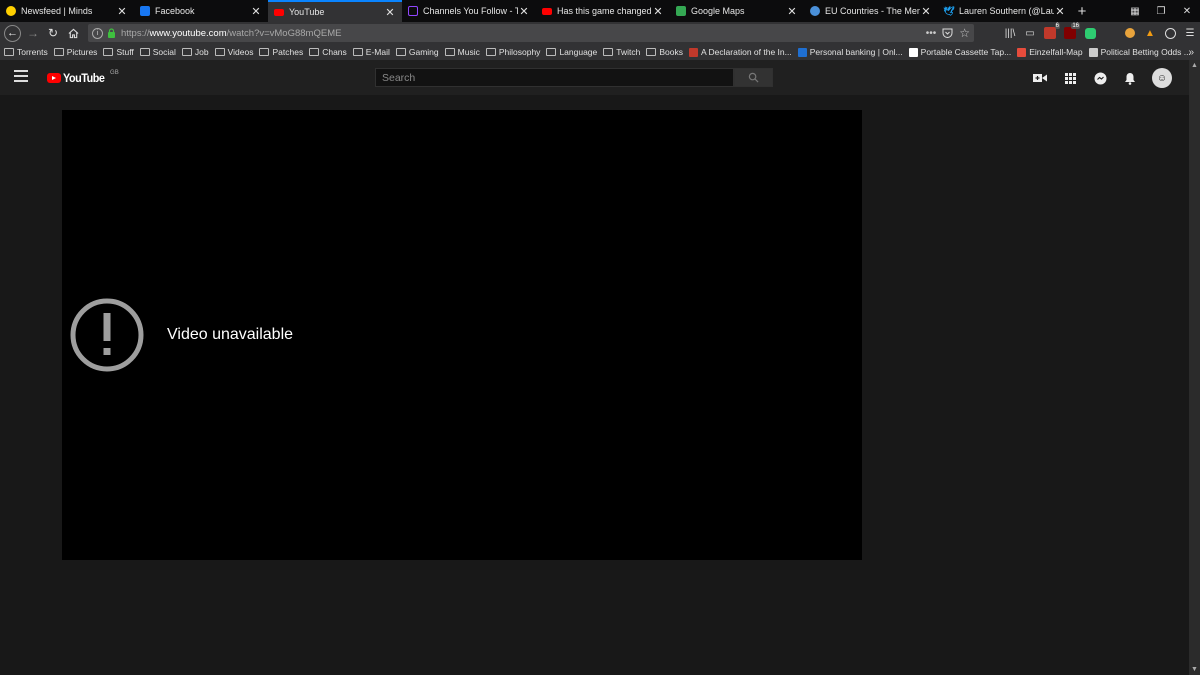 This screenshot has width=1200, height=675. I want to click on notifications-bell-icon, so click(1130, 78).